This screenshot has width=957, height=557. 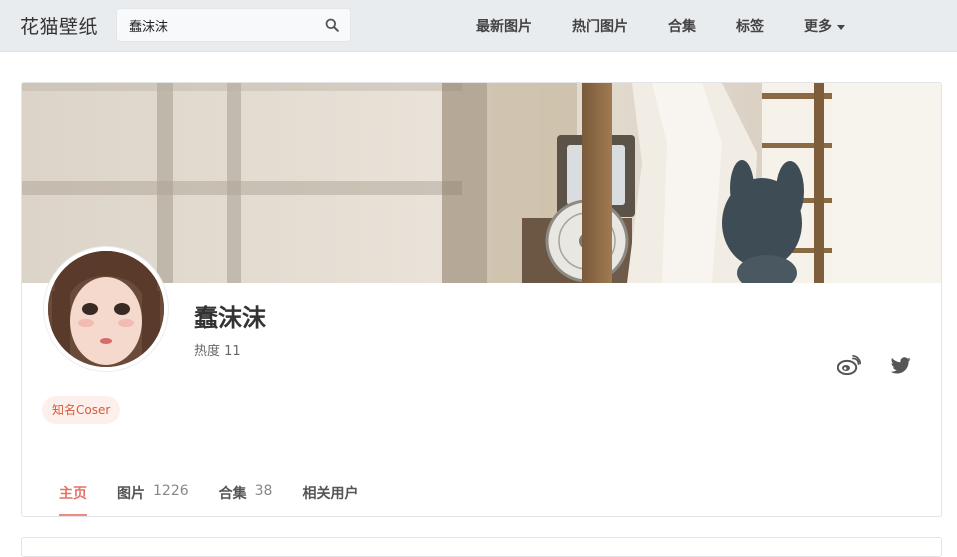 I want to click on search-box, so click(x=233, y=25).